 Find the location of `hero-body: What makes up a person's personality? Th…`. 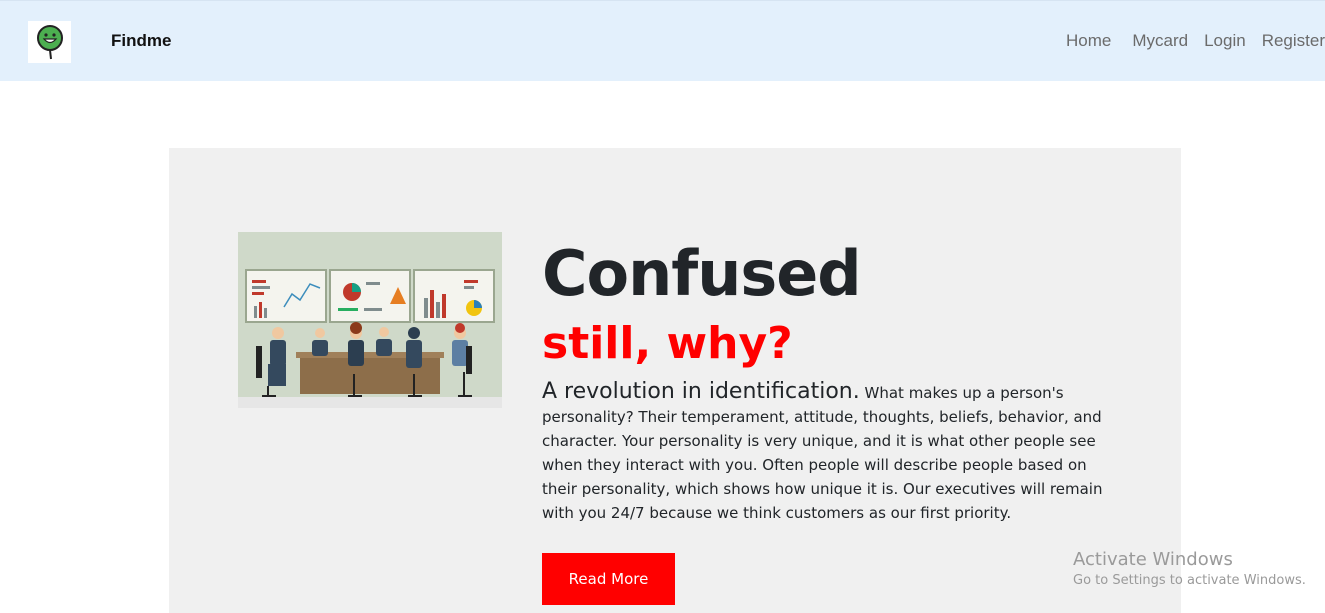

hero-body: What makes up a person's personality? Th… is located at coordinates (822, 453).